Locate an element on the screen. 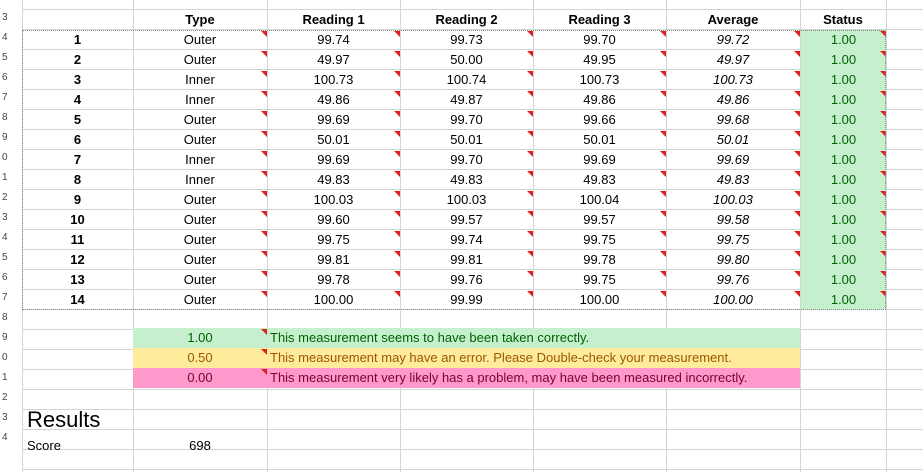  header-reading-1: Reading 1 is located at coordinates (333, 20).